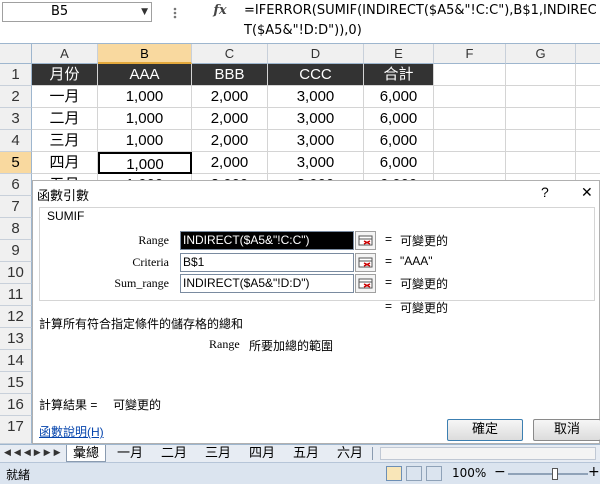 Image resolution: width=600 pixels, height=484 pixels. Describe the element at coordinates (174, 453) in the screenshot. I see `tab-feb: 二月` at that location.